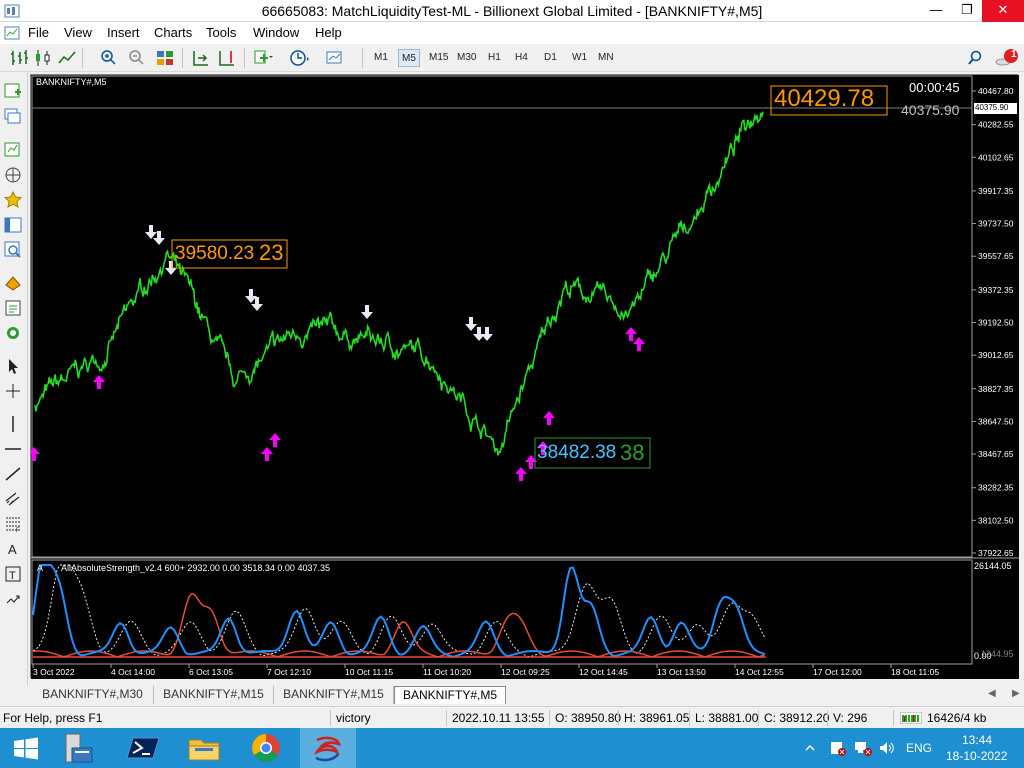 This screenshot has width=1024, height=768. Describe the element at coordinates (996, 191) in the screenshot. I see `price-tick-label: 39917.35` at that location.